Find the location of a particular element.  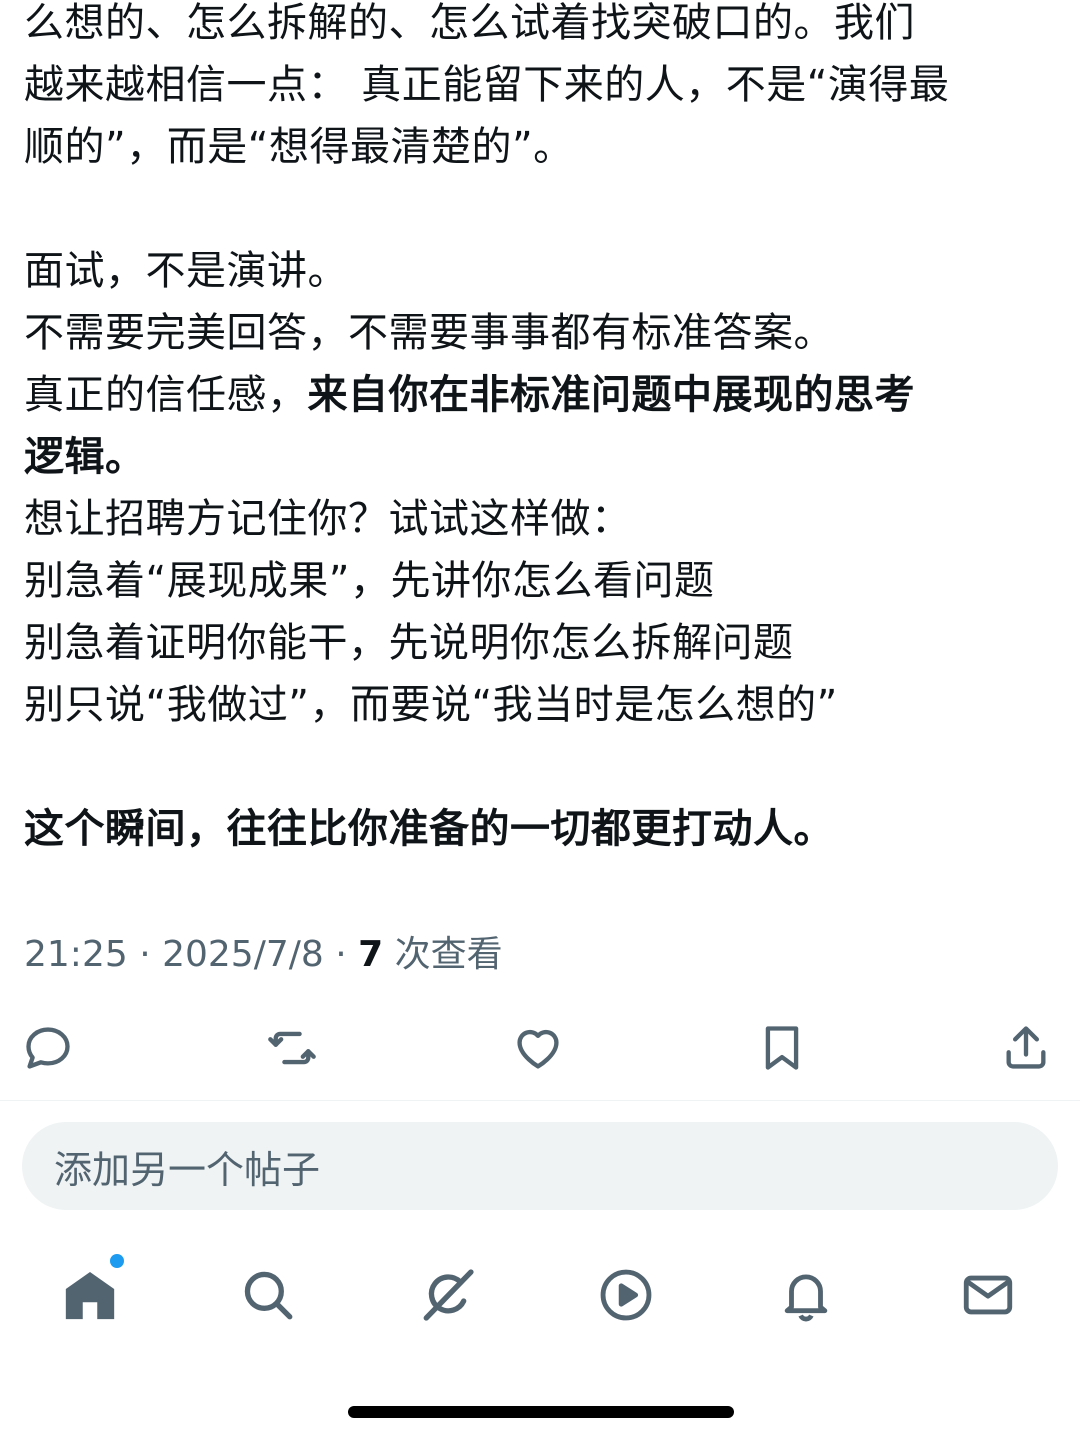

search-icon is located at coordinates (268, 1295).